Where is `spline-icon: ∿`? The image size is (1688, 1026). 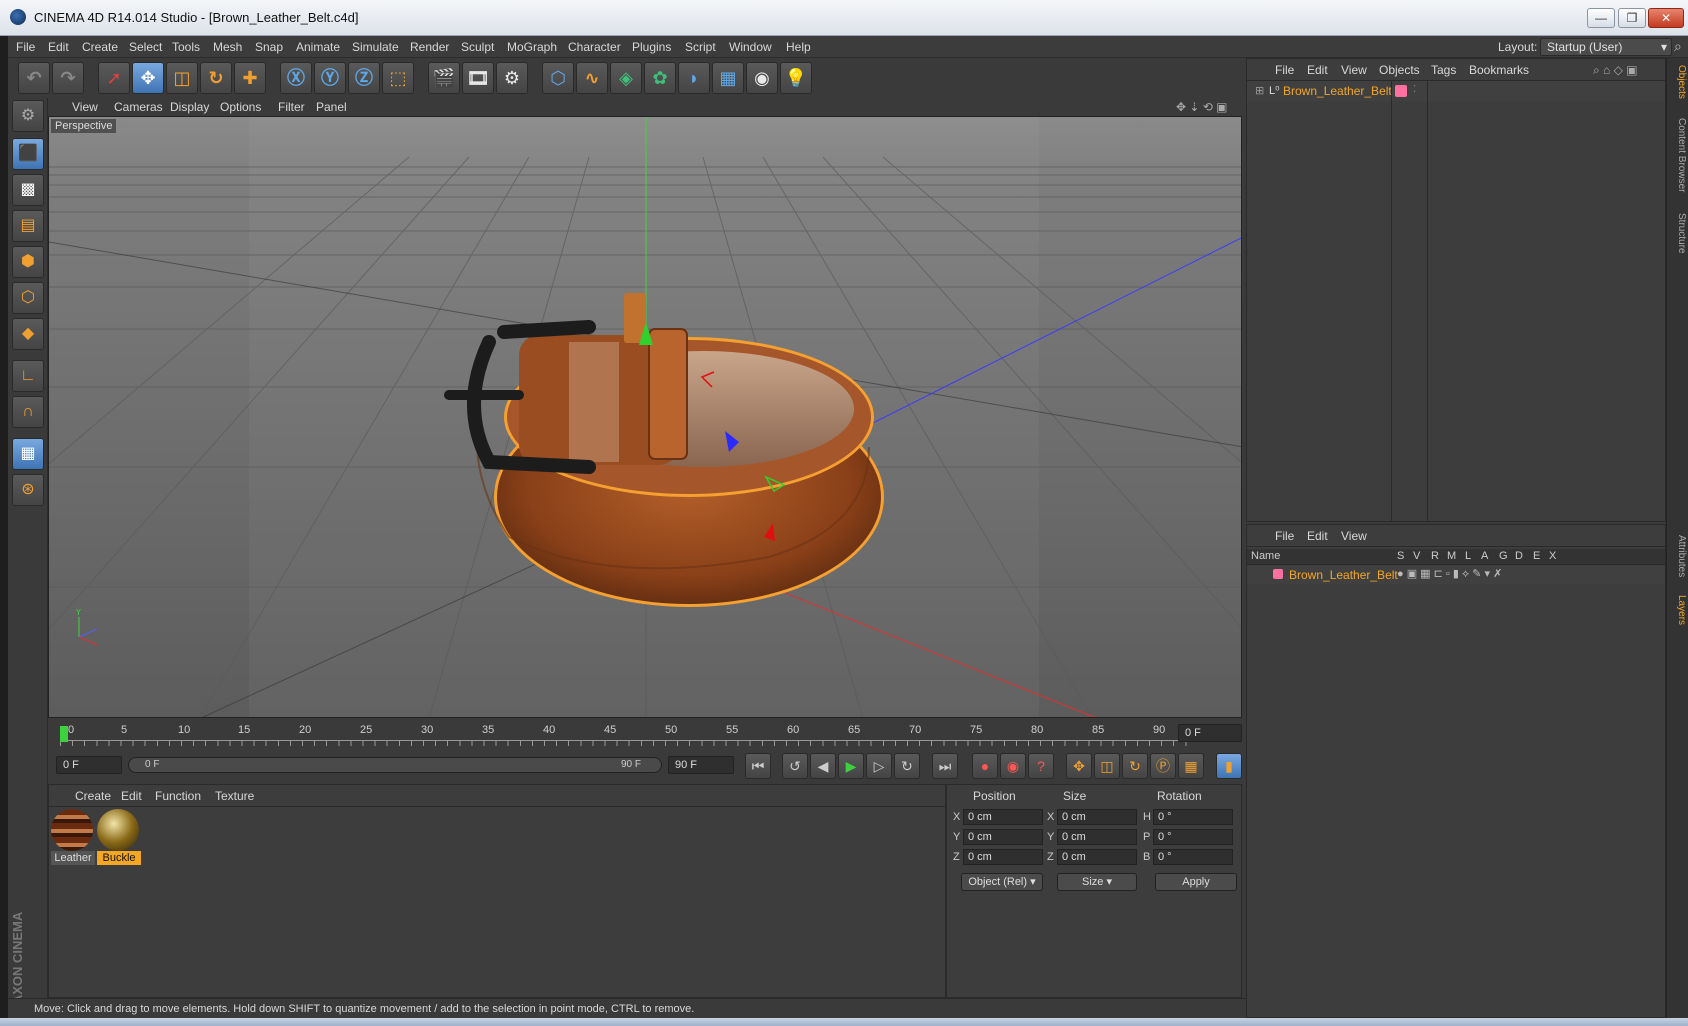
spline-icon: ∿ is located at coordinates (592, 78).